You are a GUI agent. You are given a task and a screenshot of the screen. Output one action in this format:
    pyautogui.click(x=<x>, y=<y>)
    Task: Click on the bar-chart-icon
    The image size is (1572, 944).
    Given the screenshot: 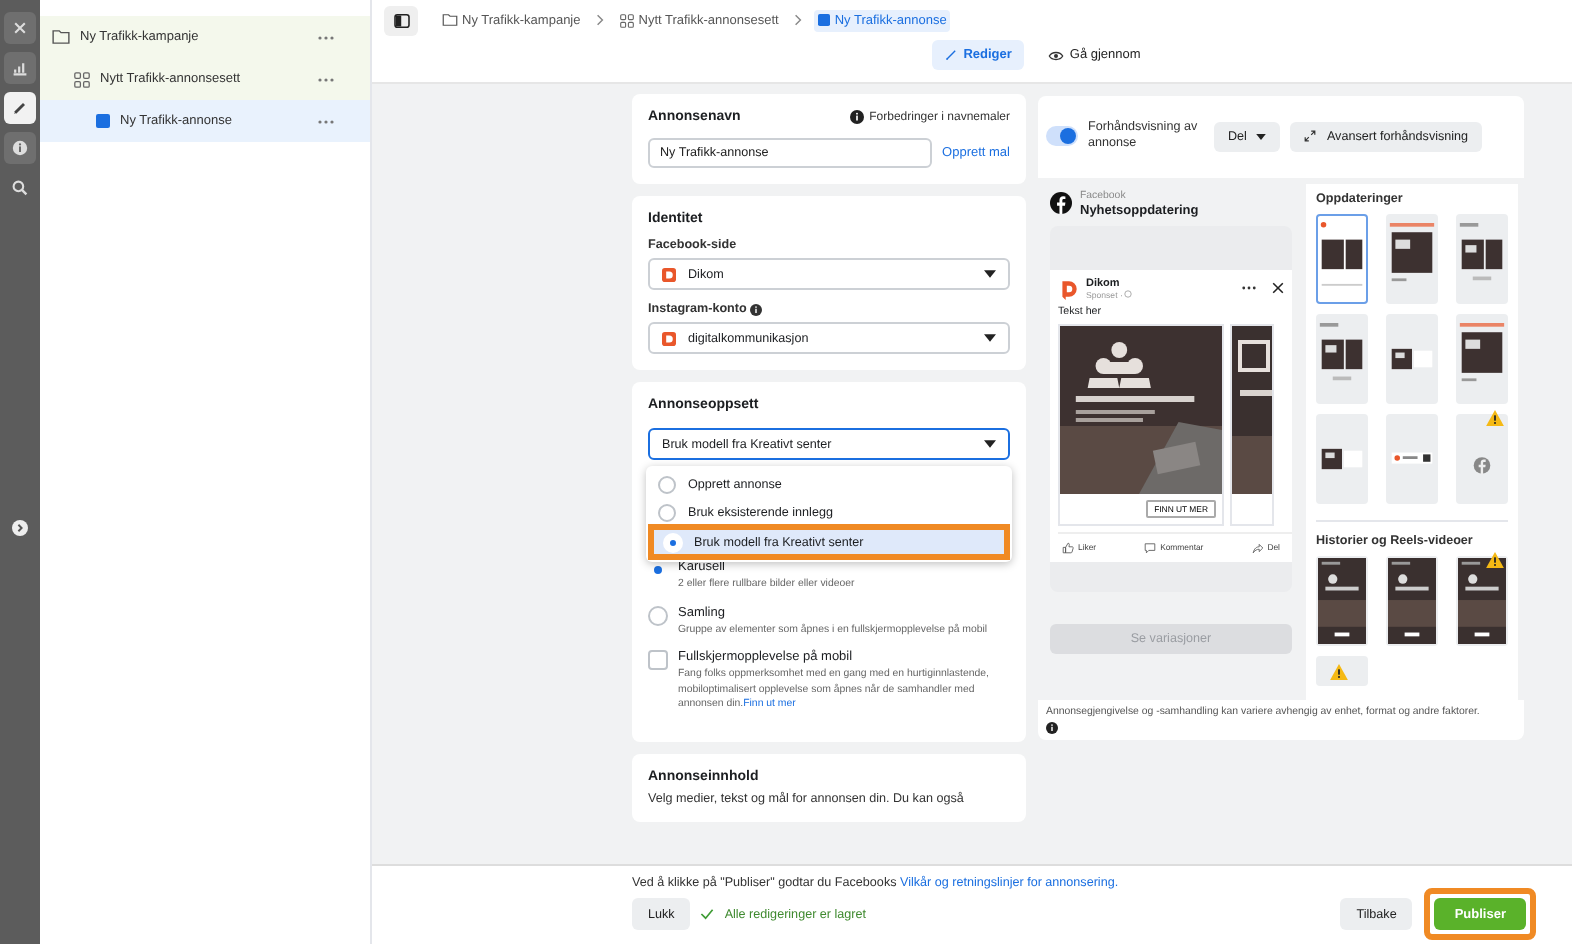 What is the action you would take?
    pyautogui.click(x=20, y=68)
    